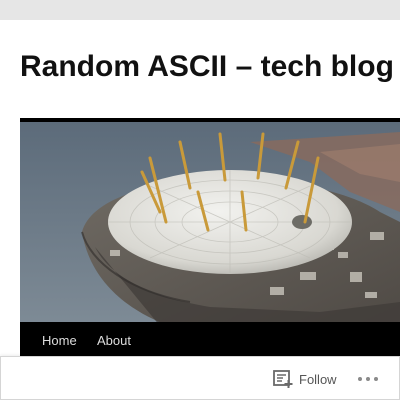  I want to click on nav-item-home: Home, so click(59, 341).